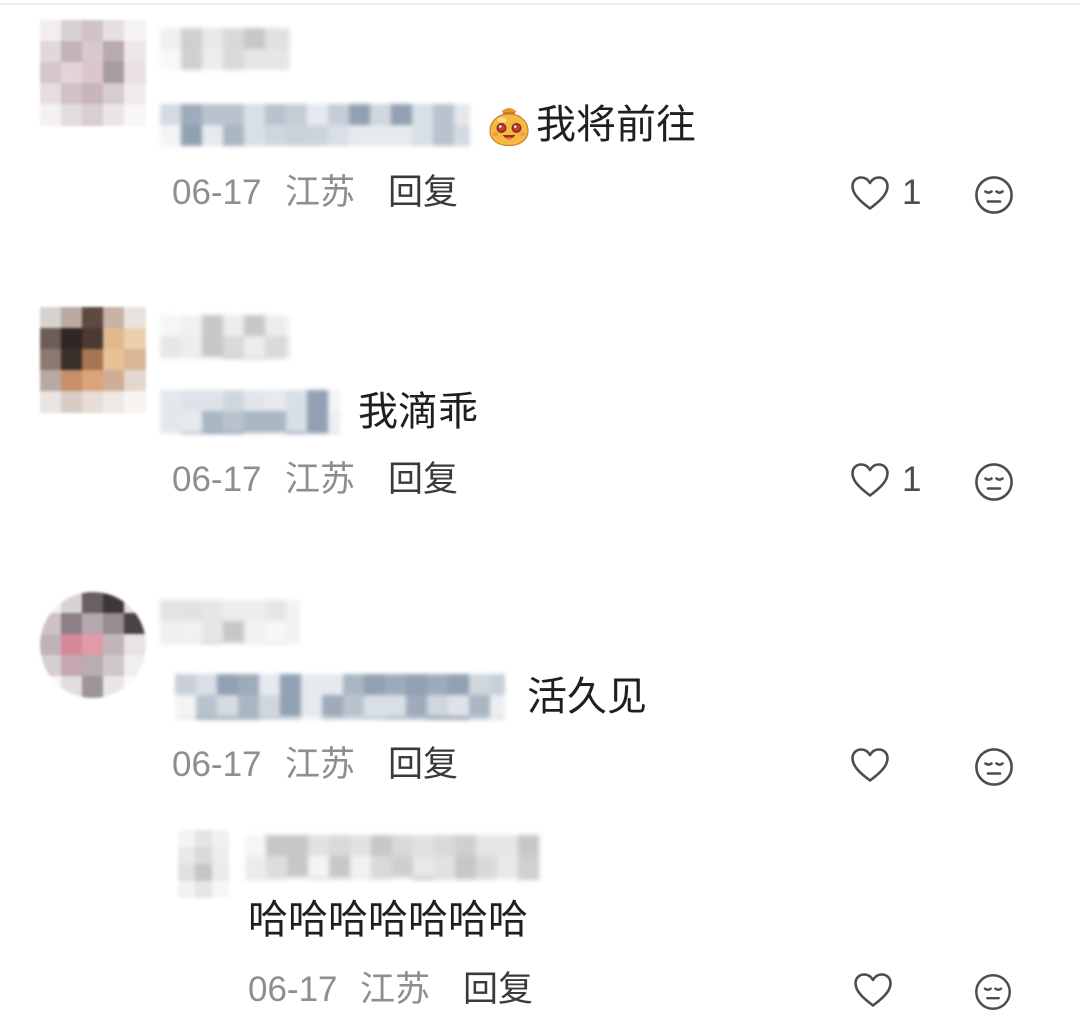 The image size is (1080, 1012). I want to click on comment-content: 我将前往, so click(428, 125).